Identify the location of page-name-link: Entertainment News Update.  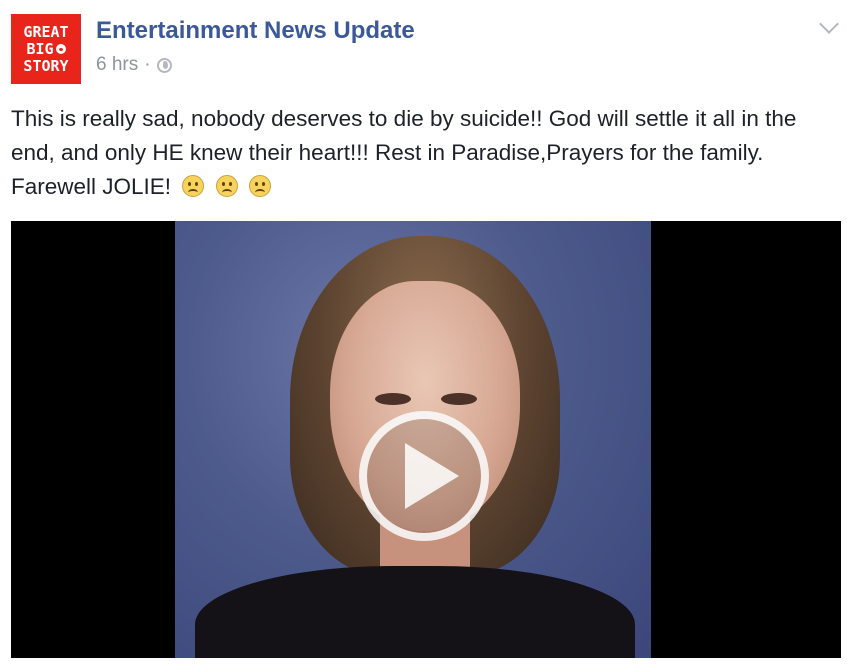
(255, 31).